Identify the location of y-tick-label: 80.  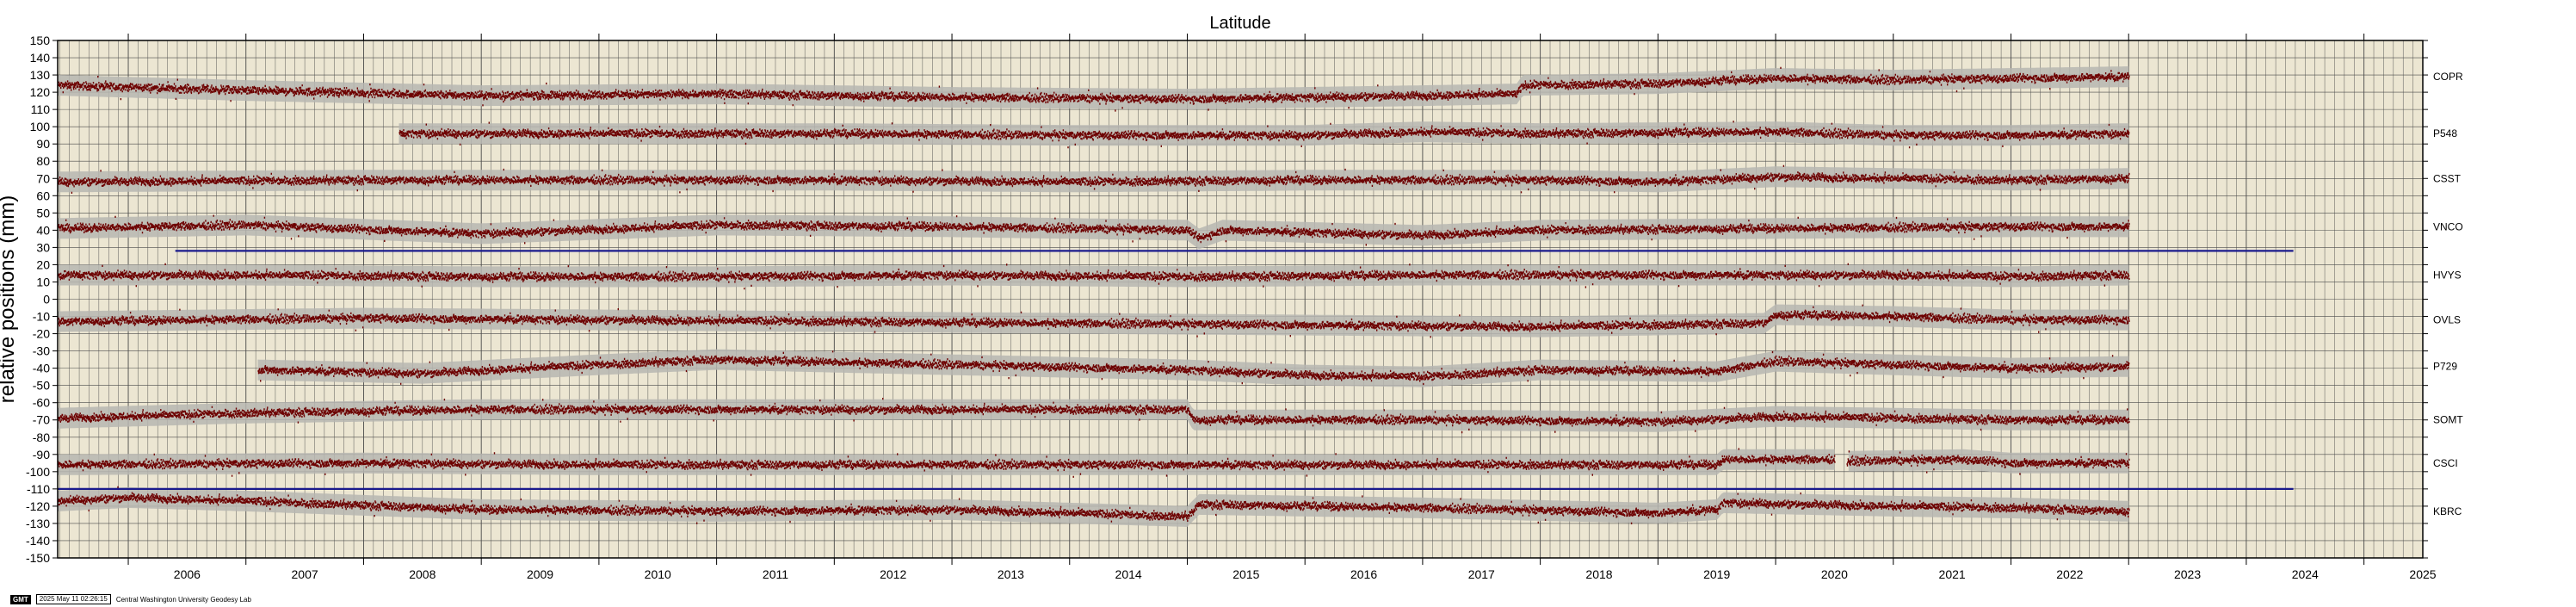
(43, 161).